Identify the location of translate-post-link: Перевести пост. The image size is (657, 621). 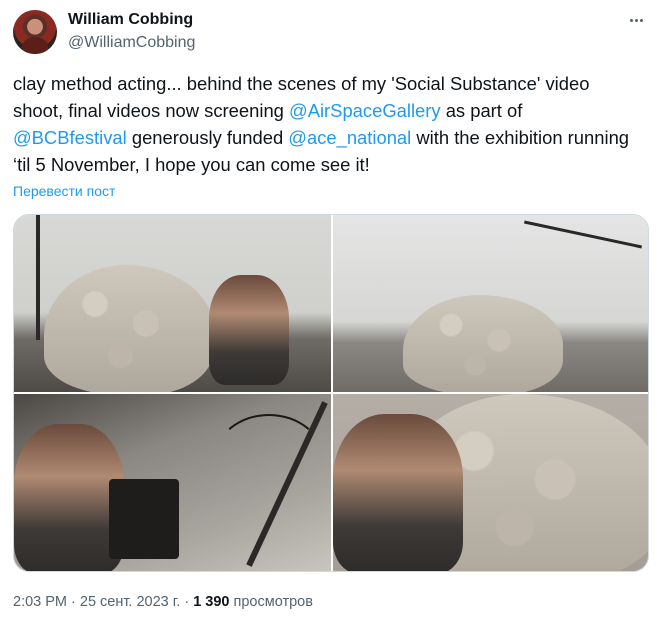
(64, 191).